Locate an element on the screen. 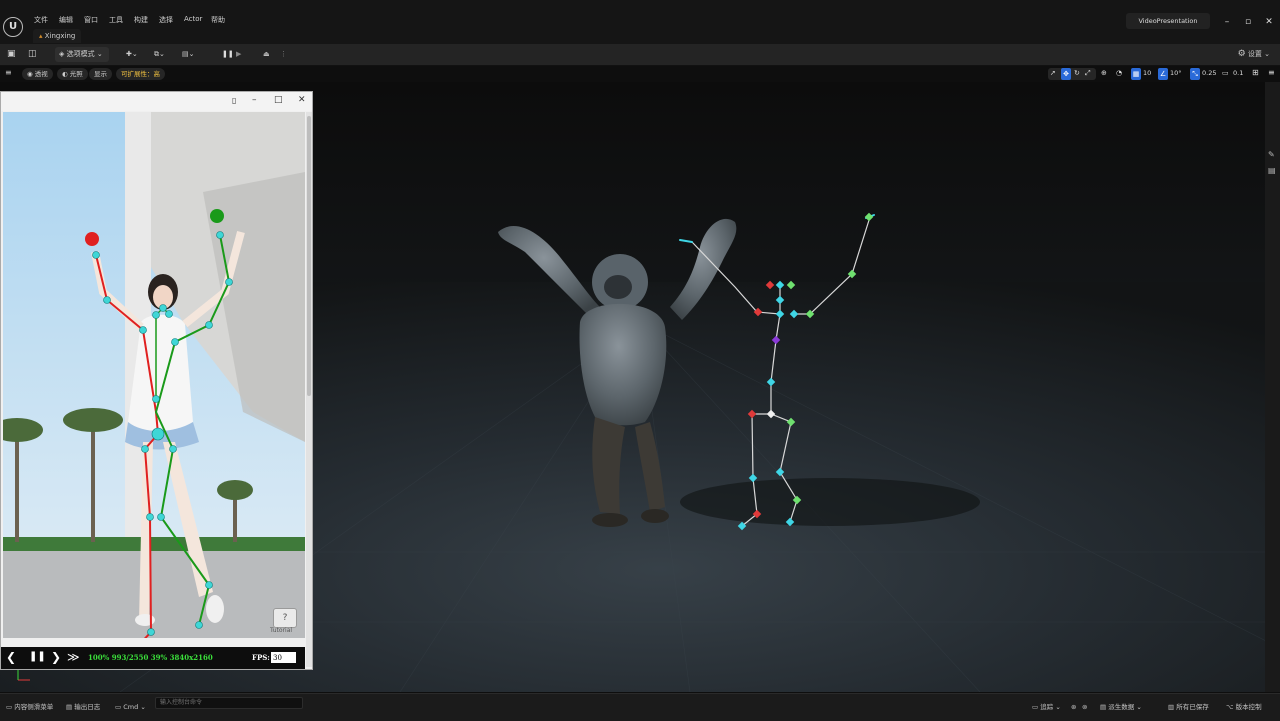 This screenshot has width=1280, height=721. select-tool-icon: ➚ is located at coordinates (1053, 73).